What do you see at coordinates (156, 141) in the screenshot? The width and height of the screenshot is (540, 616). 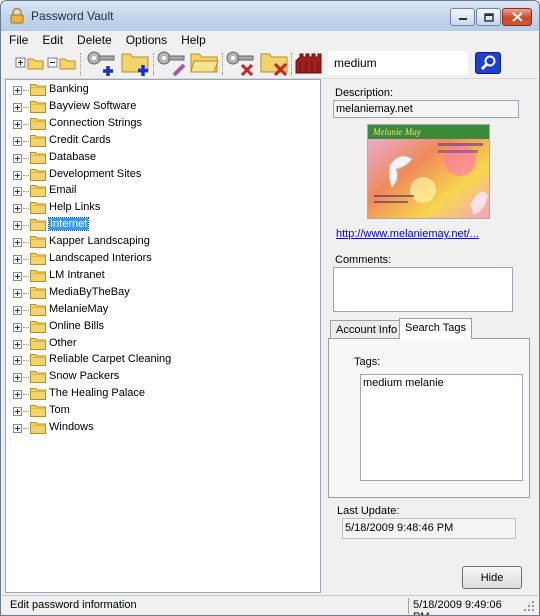 I see `tree-item: Credit Cards` at bounding box center [156, 141].